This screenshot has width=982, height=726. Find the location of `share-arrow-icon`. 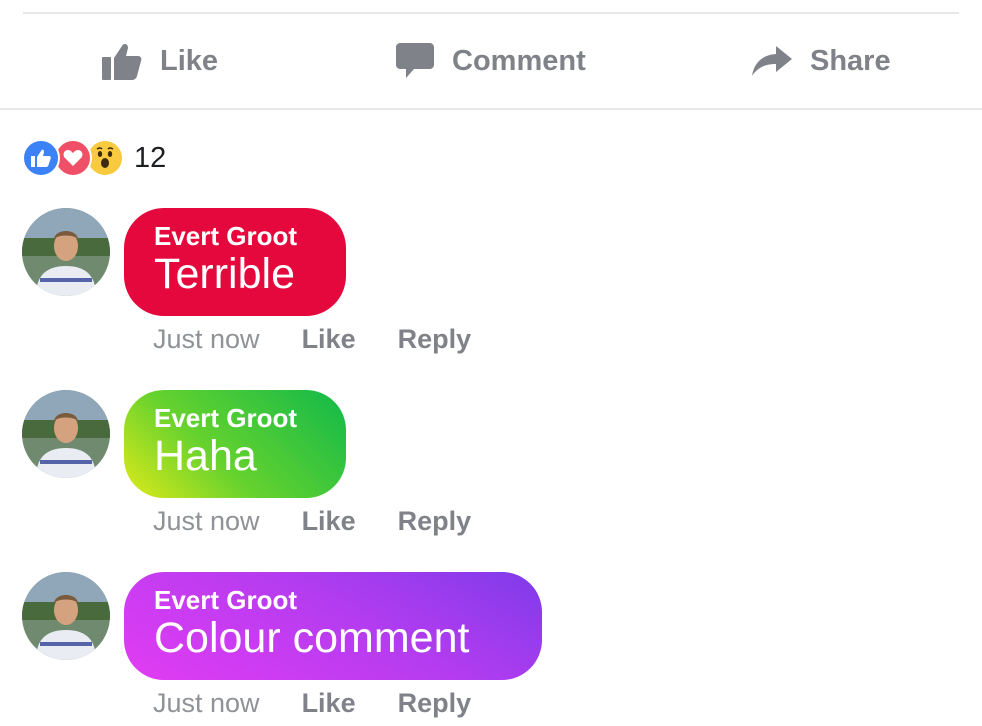

share-arrow-icon is located at coordinates (772, 61).